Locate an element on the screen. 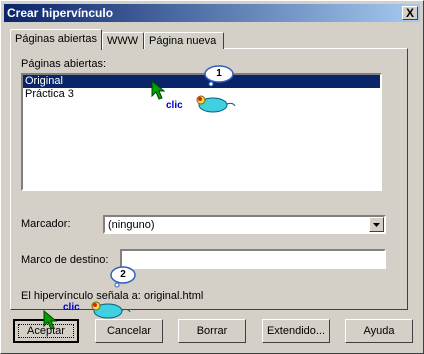 The height and width of the screenshot is (354, 424). marco-label: Marco de destino: is located at coordinates (65, 260).